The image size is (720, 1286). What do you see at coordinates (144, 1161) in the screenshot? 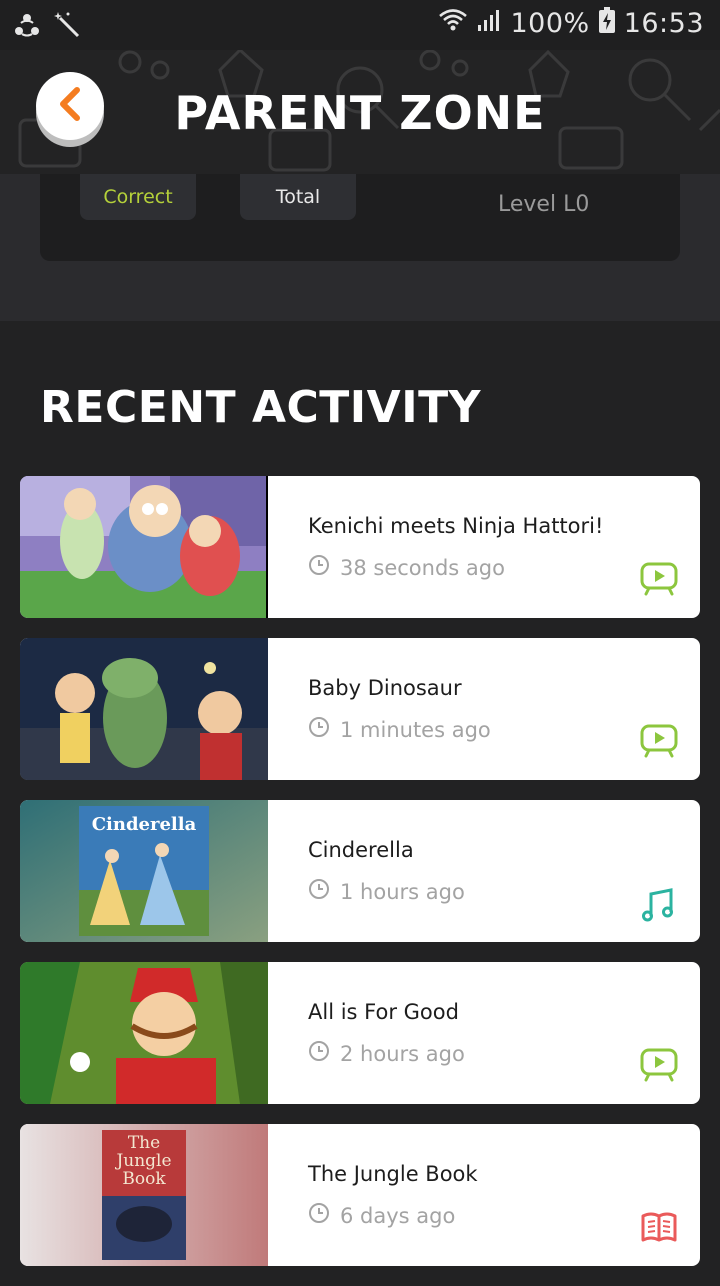
I see `thumbnail-title: The Jungle Book` at bounding box center [144, 1161].